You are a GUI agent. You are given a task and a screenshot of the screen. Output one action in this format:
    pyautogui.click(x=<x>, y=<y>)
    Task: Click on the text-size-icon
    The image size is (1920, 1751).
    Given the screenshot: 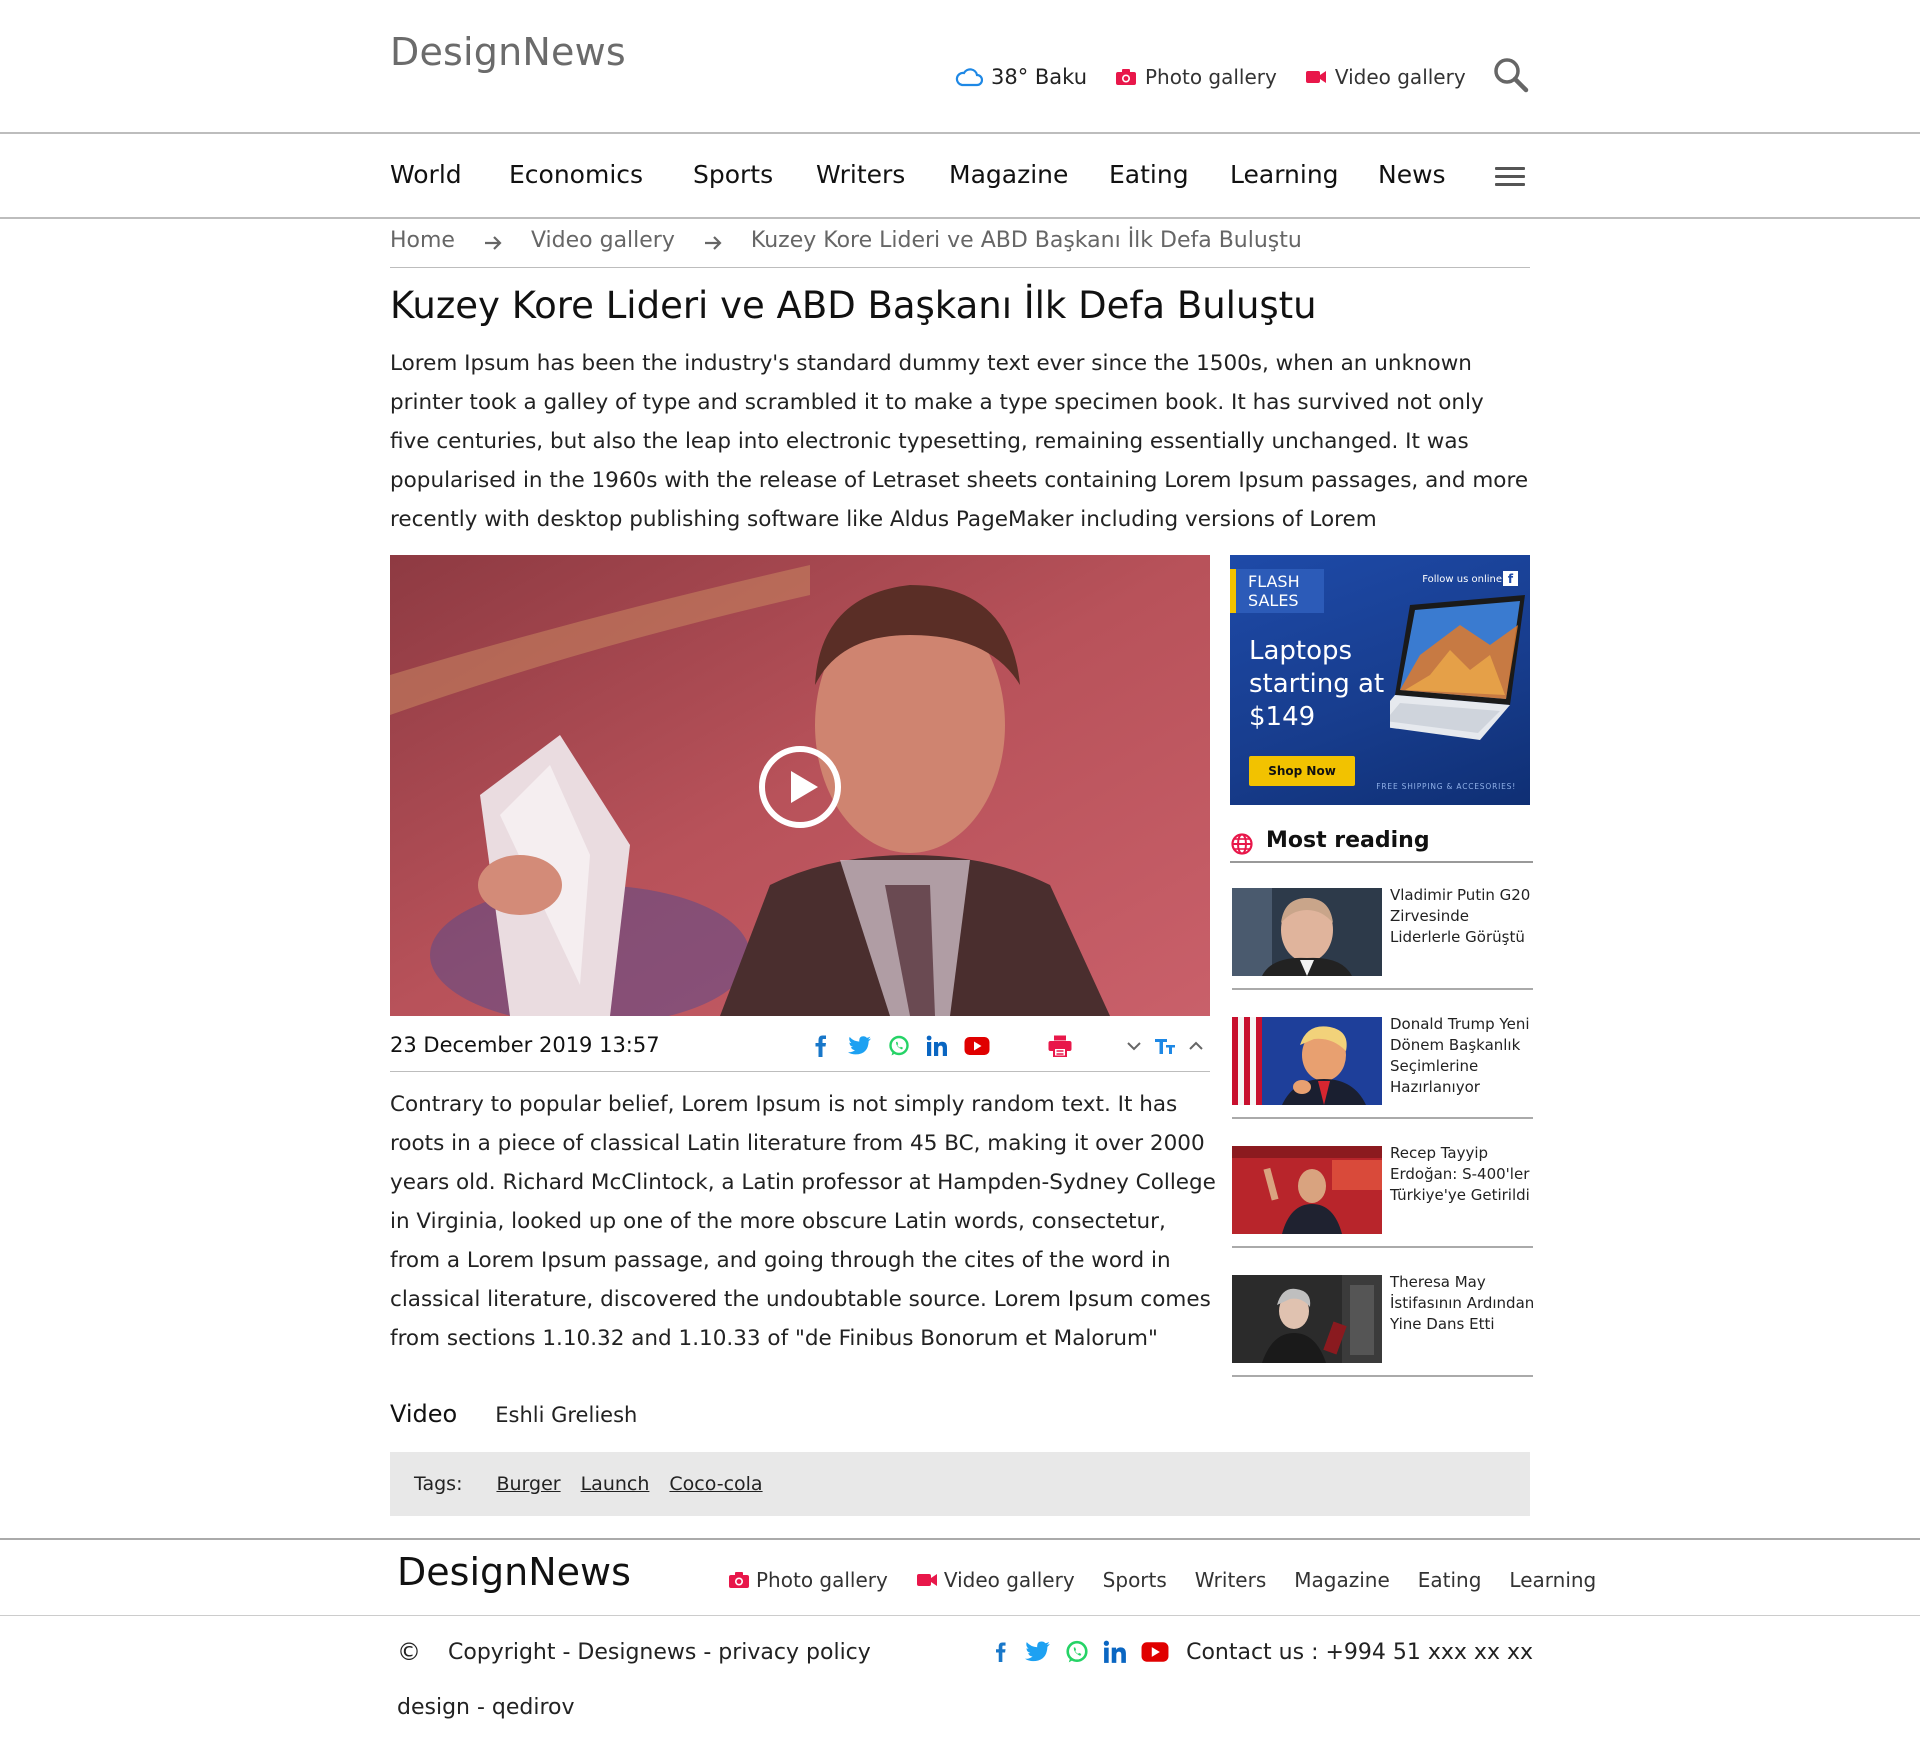 What is the action you would take?
    pyautogui.click(x=1165, y=1046)
    